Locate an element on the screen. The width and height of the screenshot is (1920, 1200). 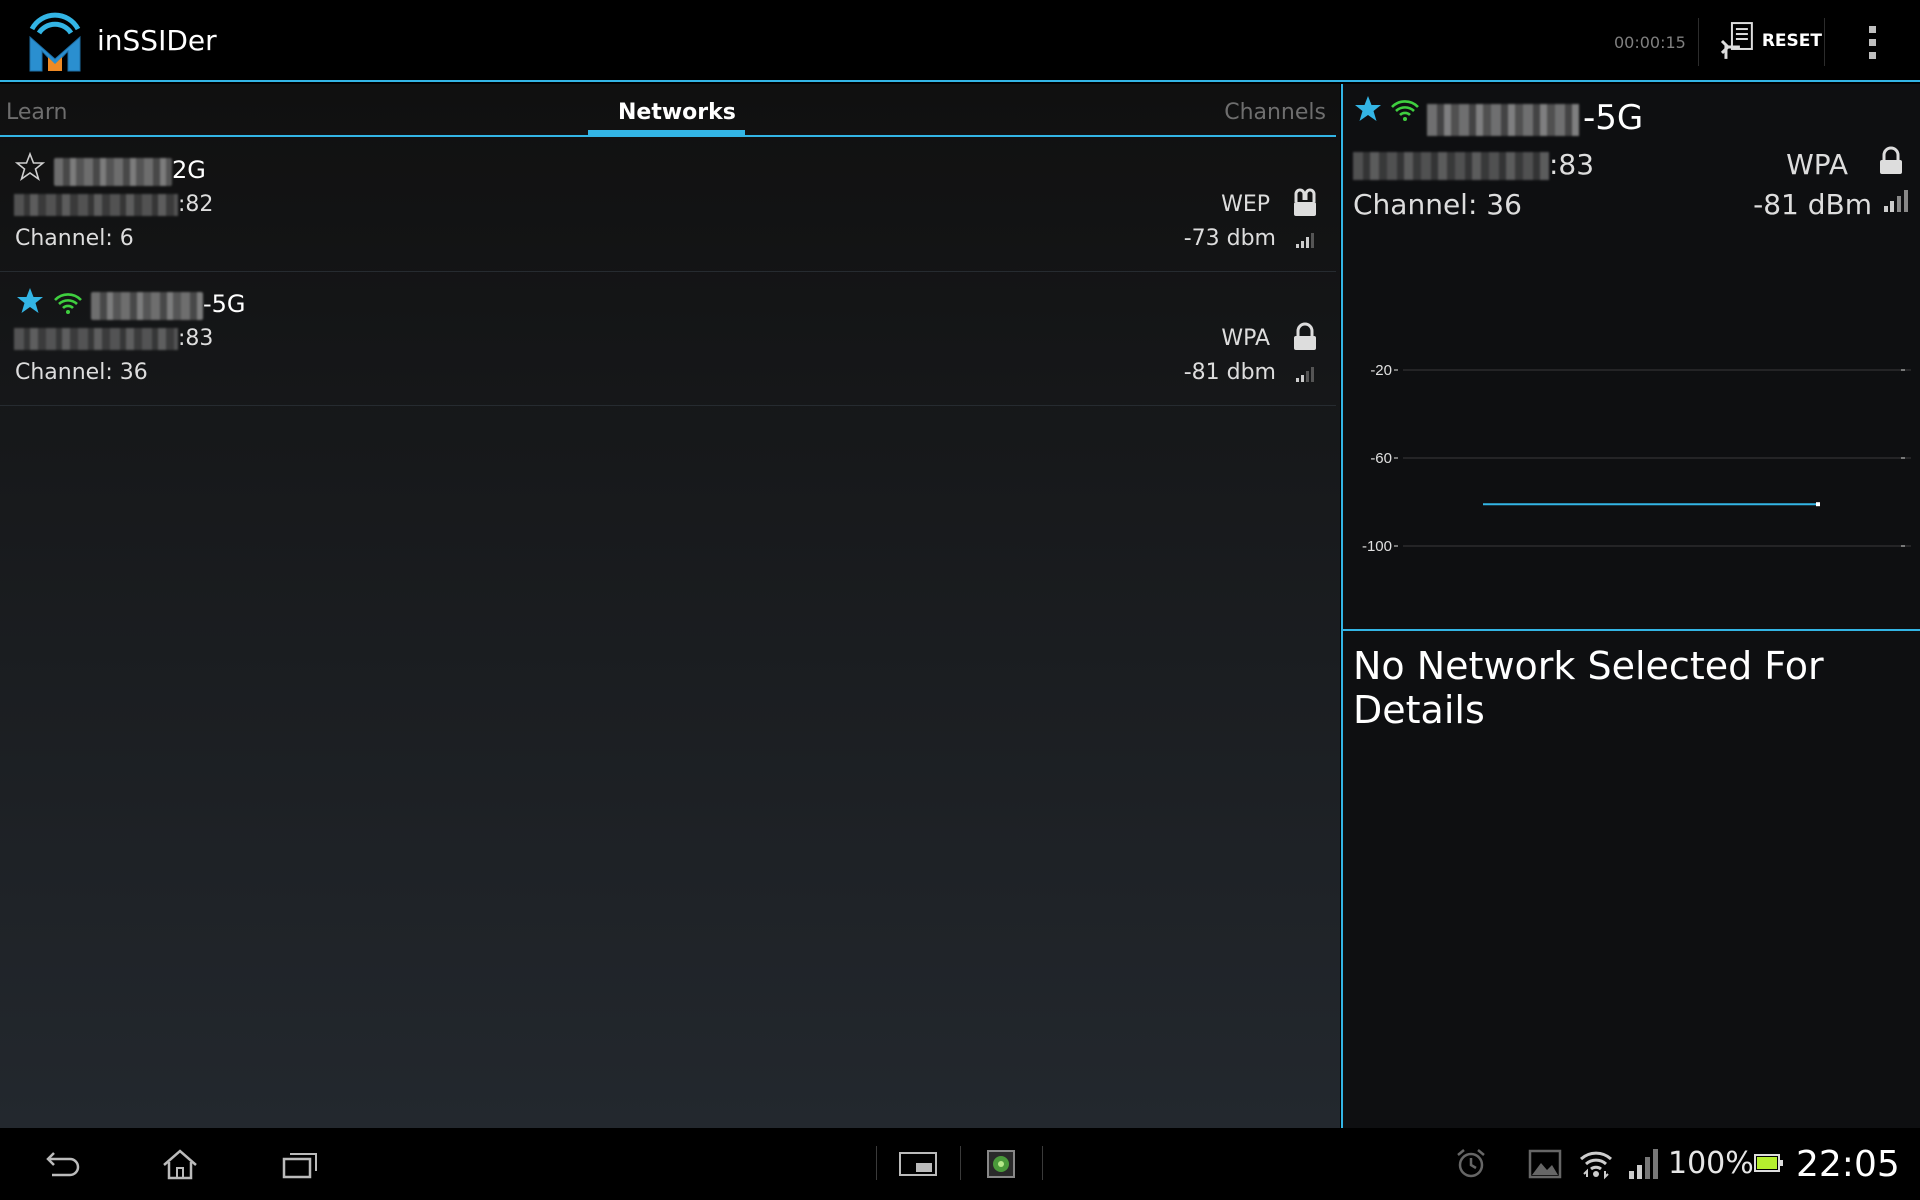
network-channel: Channel: 6 is located at coordinates (74, 238).